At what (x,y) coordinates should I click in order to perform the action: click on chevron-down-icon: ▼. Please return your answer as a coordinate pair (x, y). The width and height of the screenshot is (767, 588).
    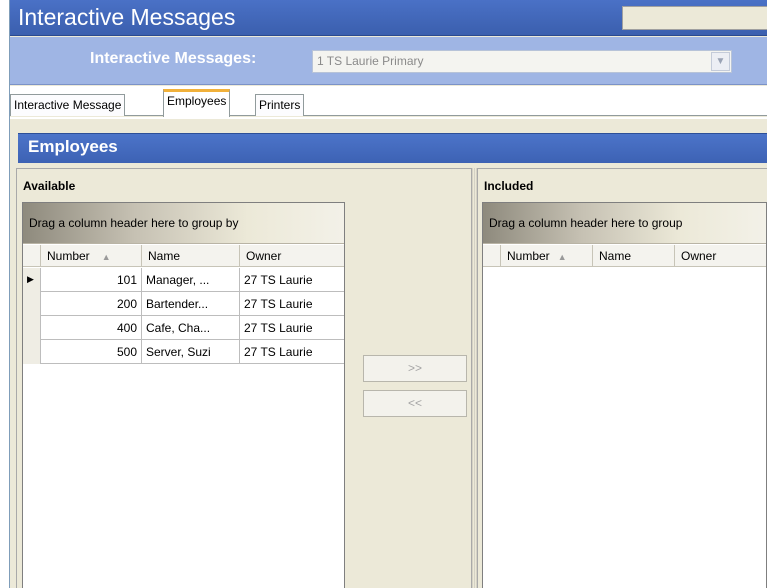
    Looking at the image, I should click on (720, 61).